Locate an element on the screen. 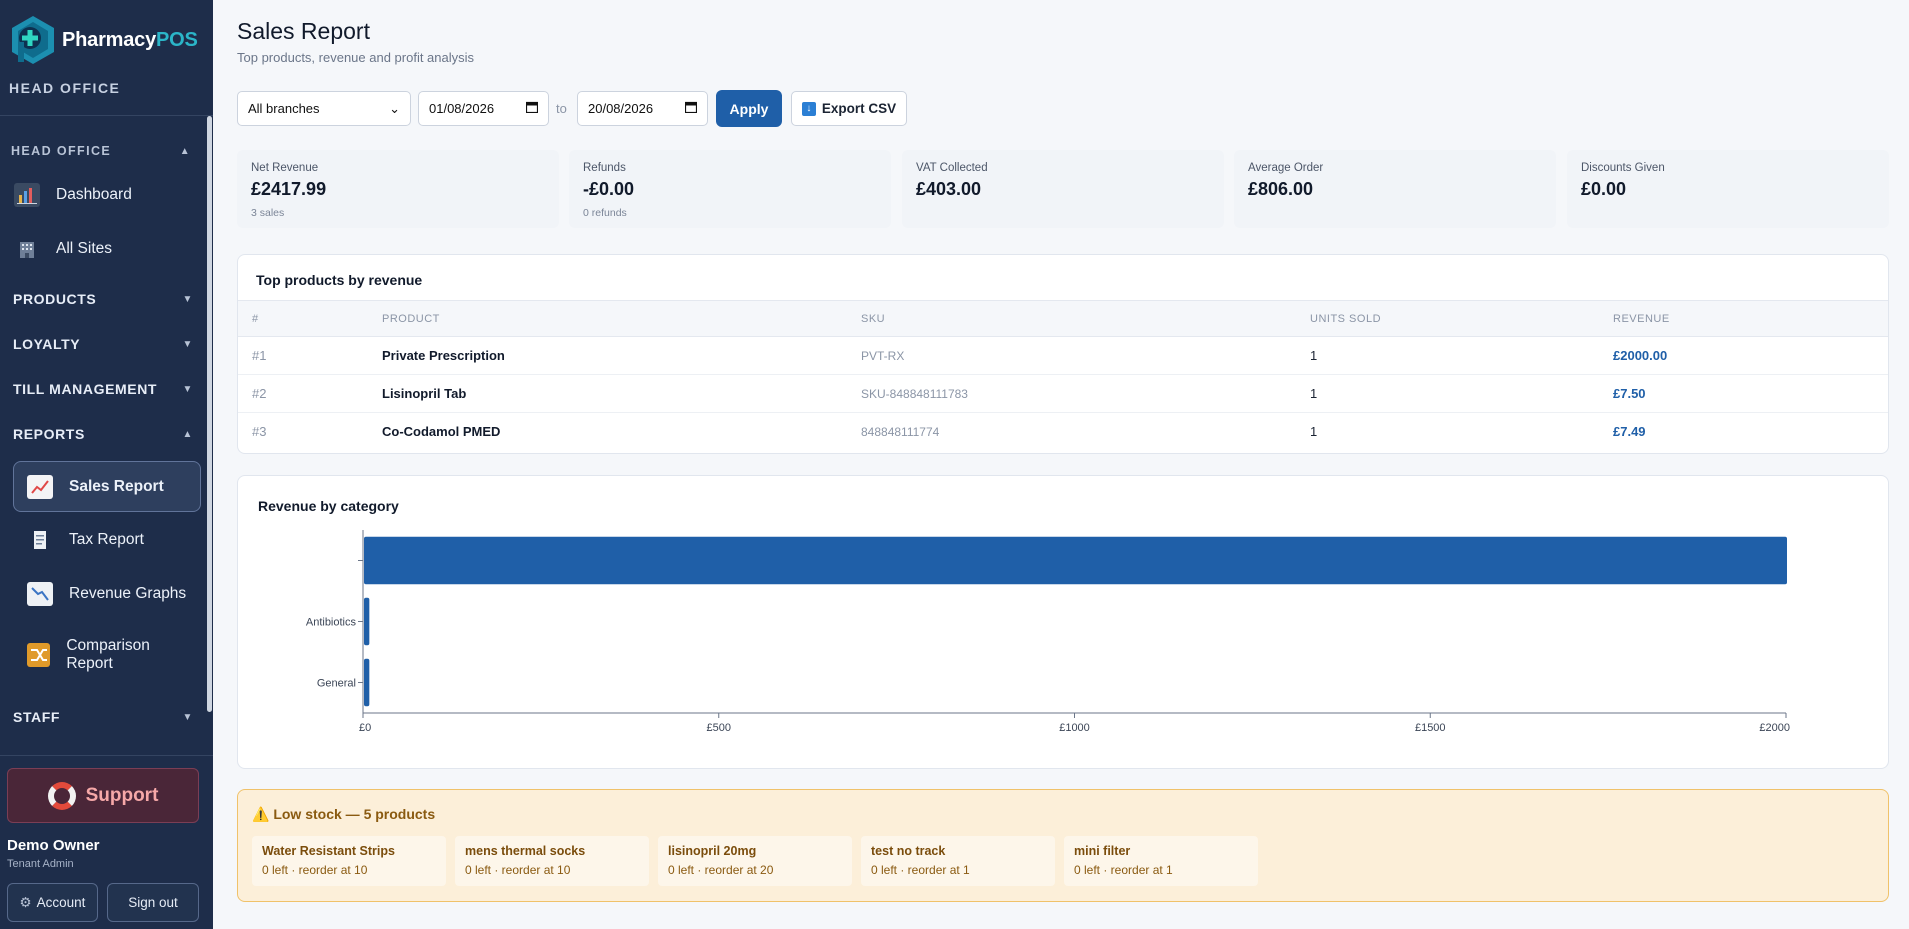 This screenshot has height=929, width=1909. trend-up-icon is located at coordinates (40, 486).